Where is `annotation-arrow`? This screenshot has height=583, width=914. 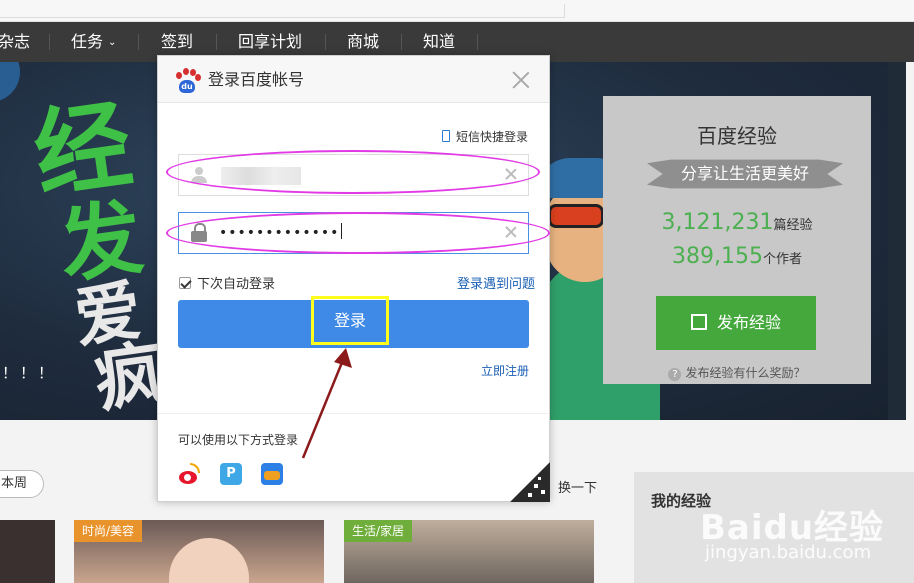
annotation-arrow is located at coordinates (326, 403).